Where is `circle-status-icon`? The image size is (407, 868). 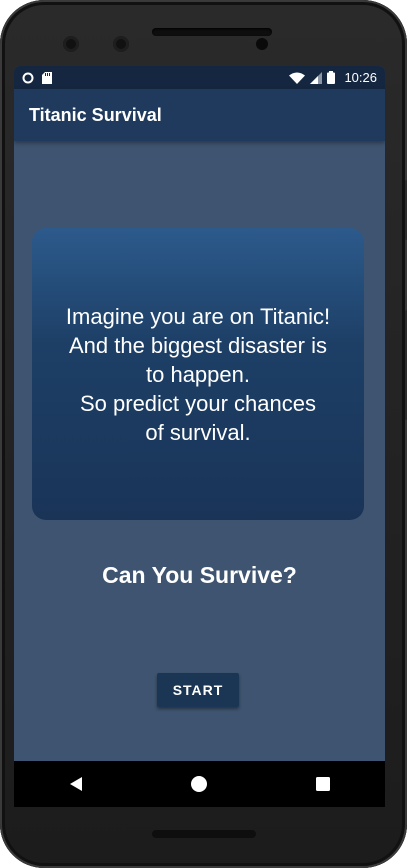
circle-status-icon is located at coordinates (28, 77).